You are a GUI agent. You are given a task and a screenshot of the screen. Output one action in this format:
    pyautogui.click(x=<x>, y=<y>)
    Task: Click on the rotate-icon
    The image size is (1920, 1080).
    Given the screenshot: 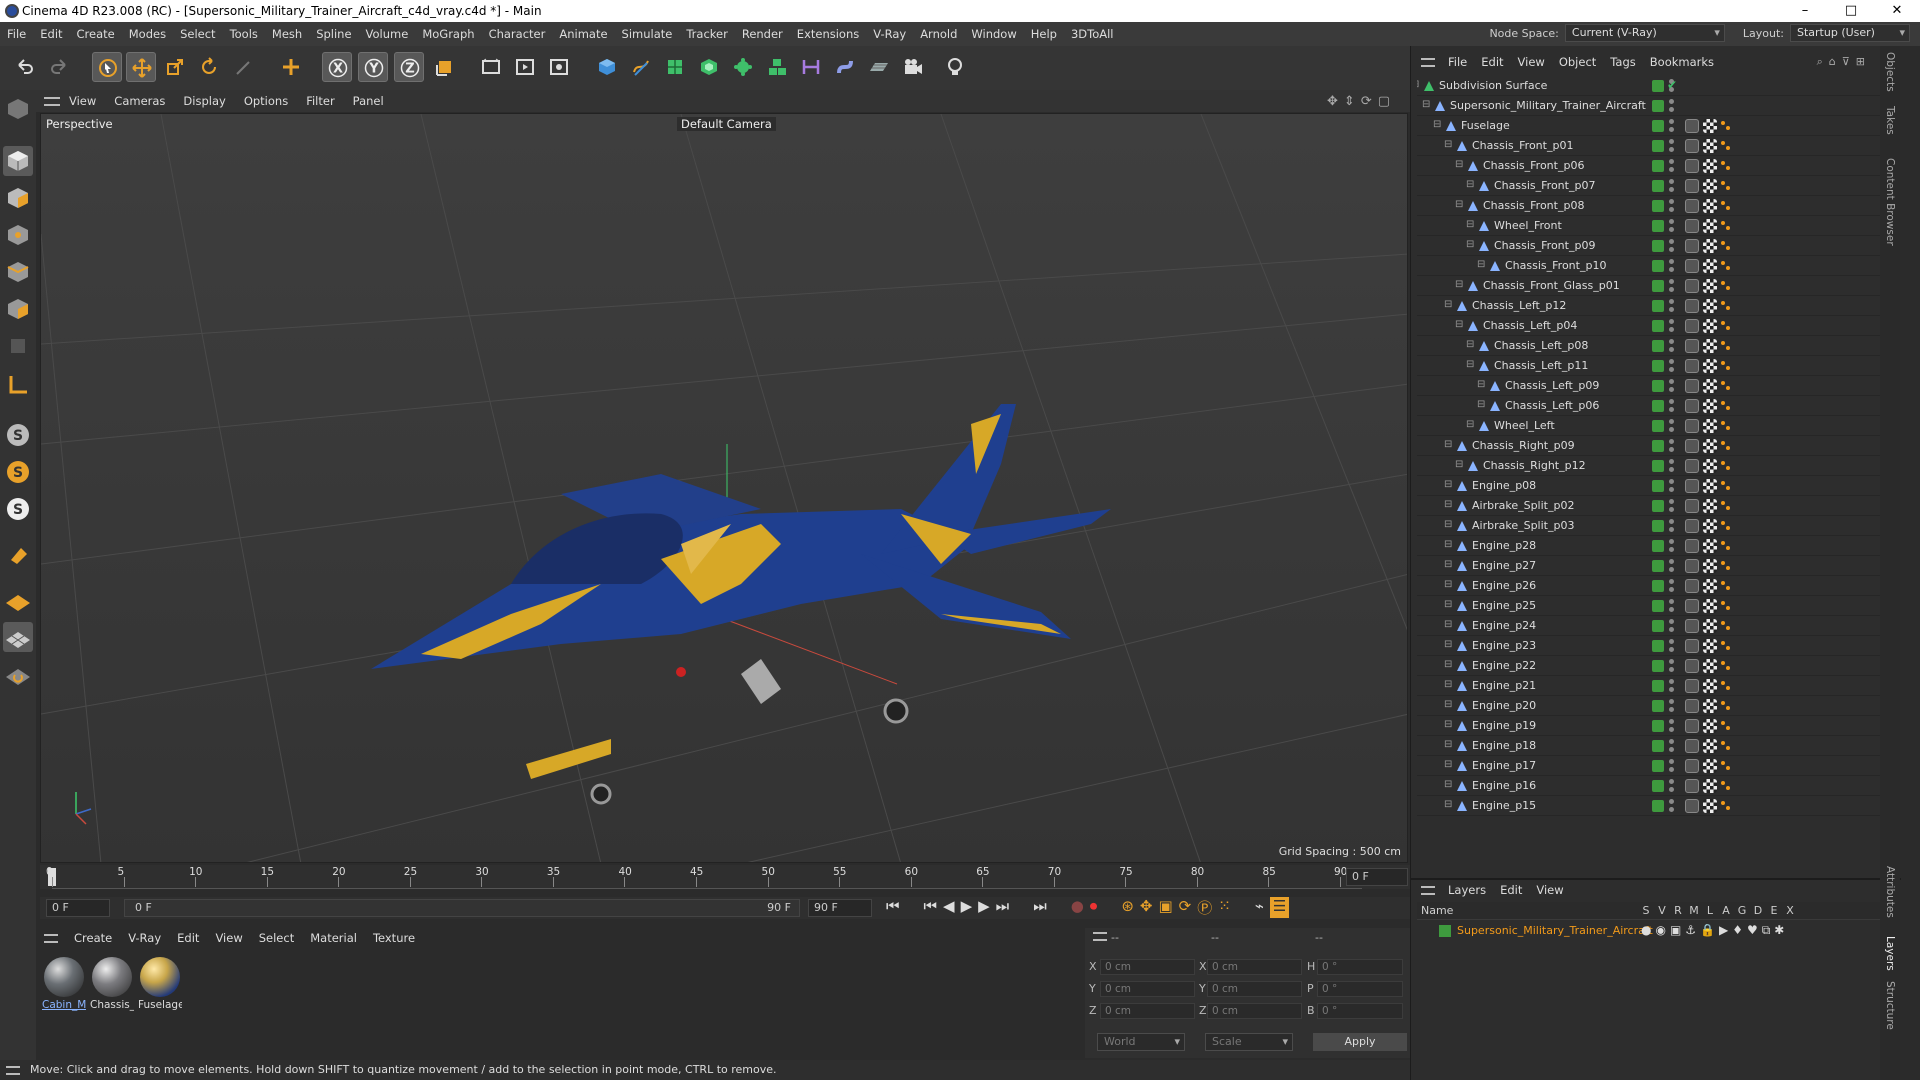 What is the action you would take?
    pyautogui.click(x=209, y=67)
    